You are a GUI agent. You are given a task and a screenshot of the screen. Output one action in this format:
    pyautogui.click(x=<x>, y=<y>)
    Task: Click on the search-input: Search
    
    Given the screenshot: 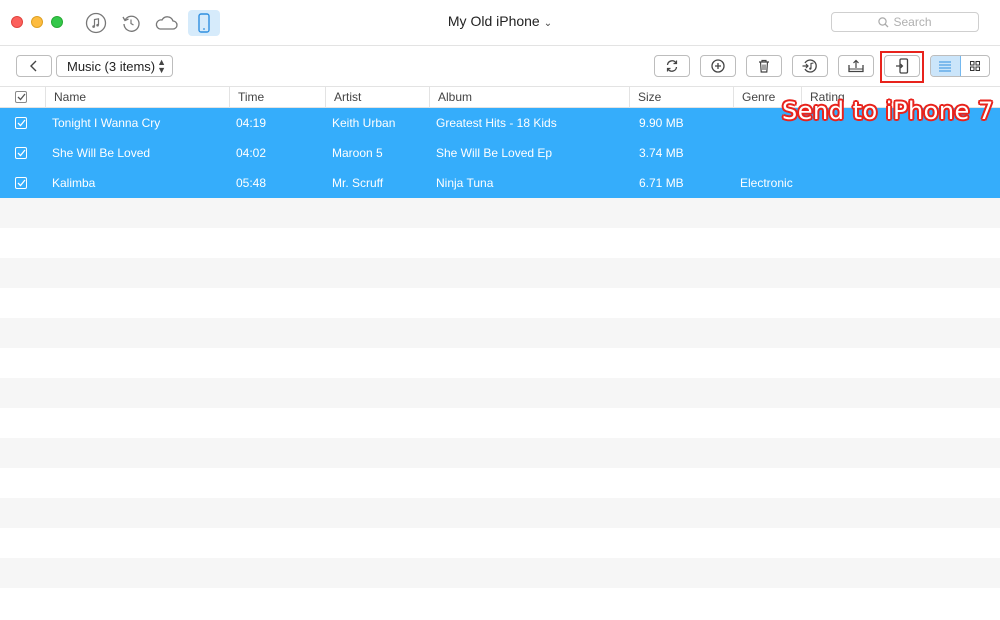 What is the action you would take?
    pyautogui.click(x=905, y=22)
    